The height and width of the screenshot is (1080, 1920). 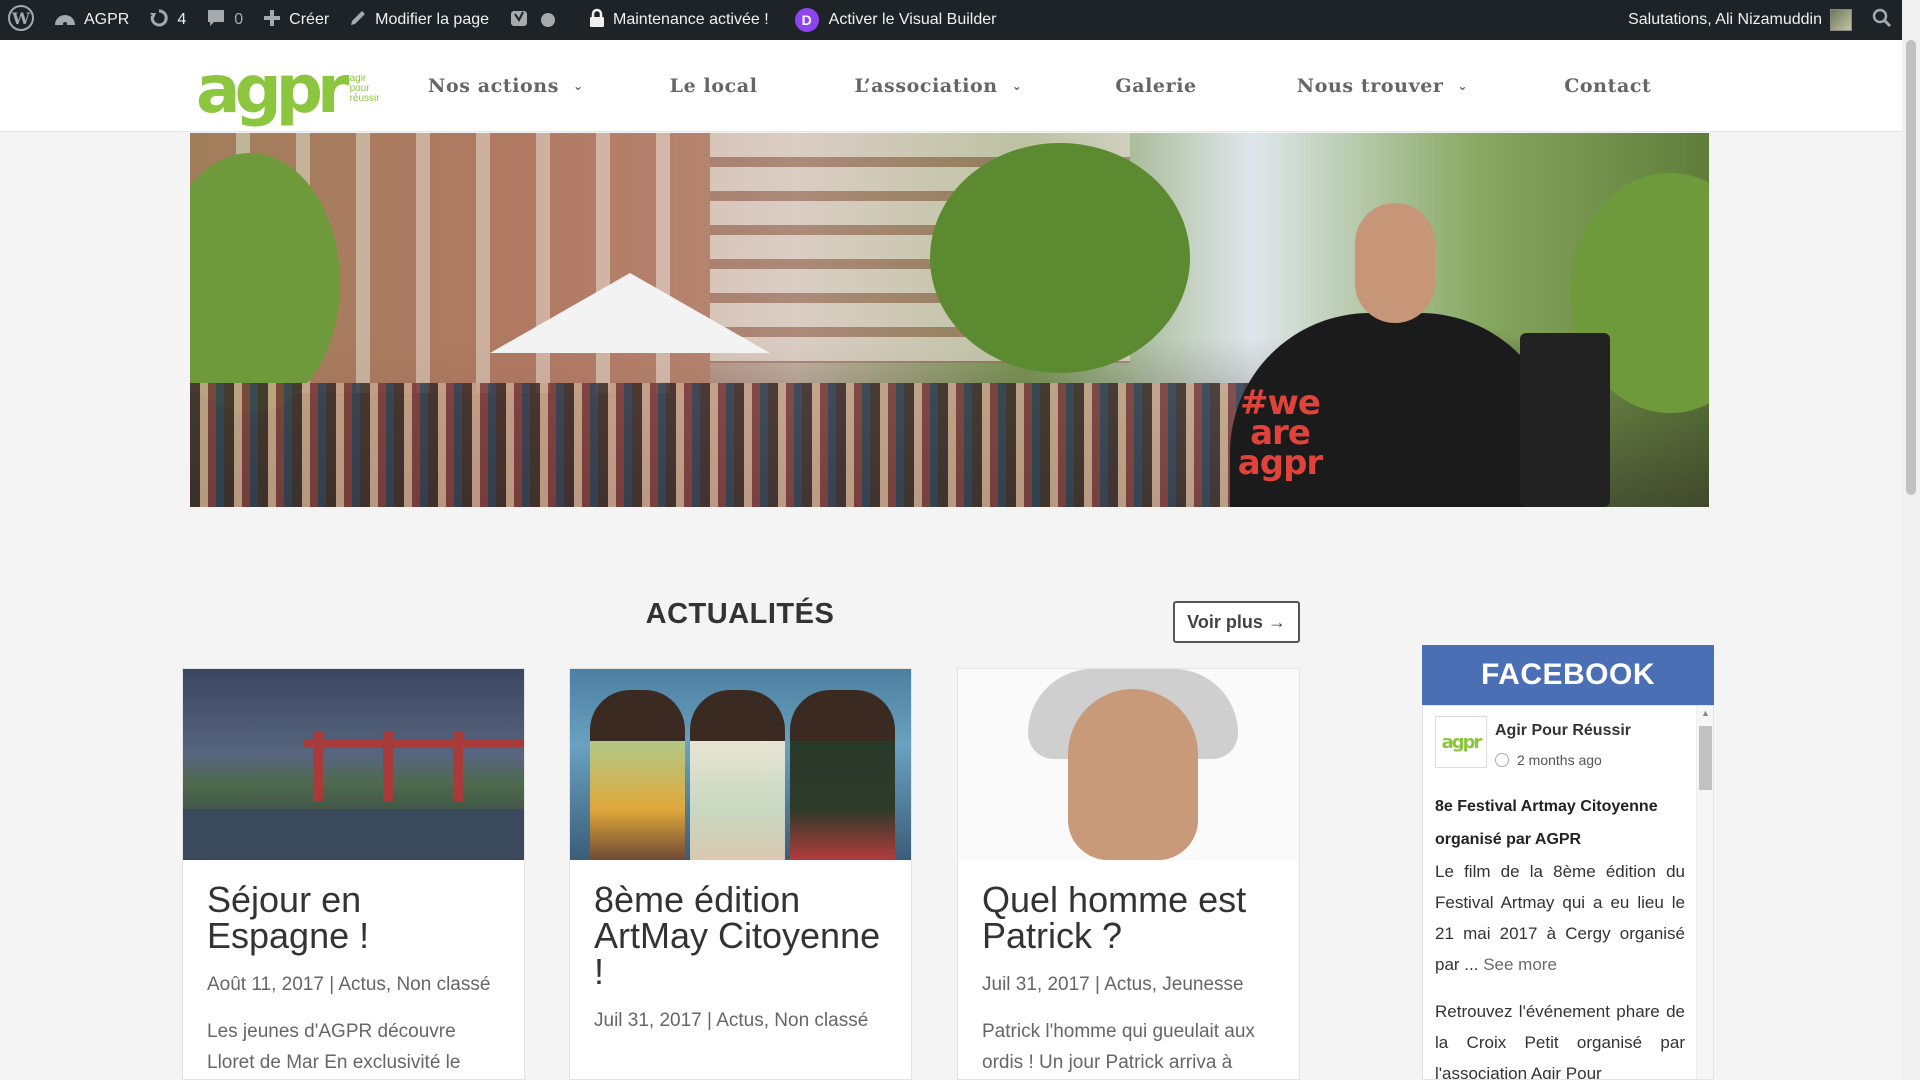 I want to click on page-scrollbar, so click(x=1911, y=540).